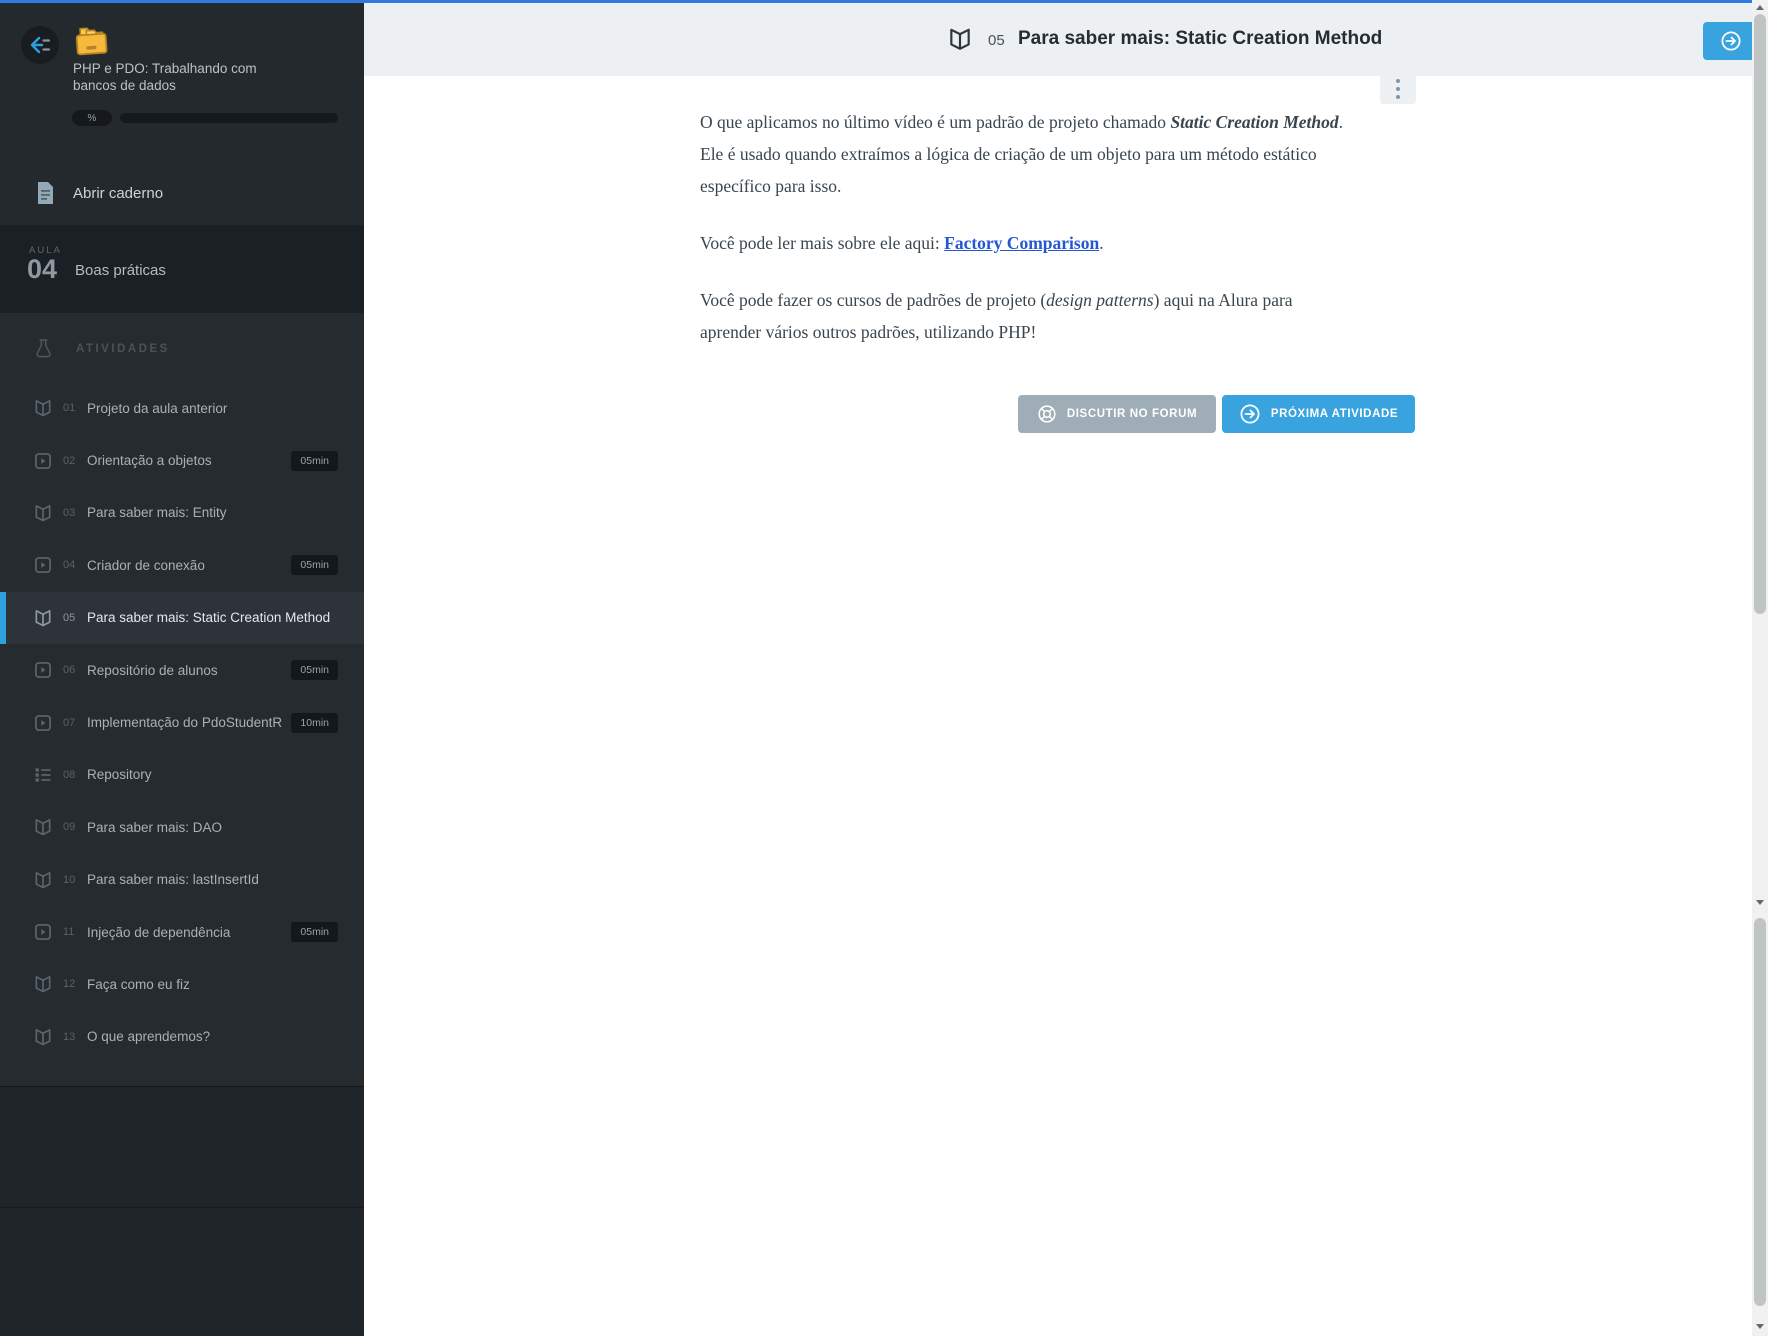 Image resolution: width=1768 pixels, height=1336 pixels. I want to click on lifebuoy-icon, so click(1047, 414).